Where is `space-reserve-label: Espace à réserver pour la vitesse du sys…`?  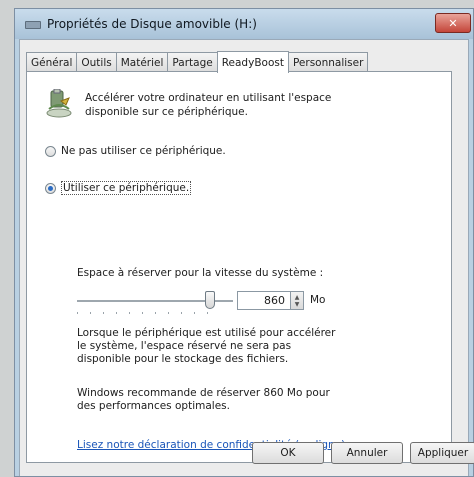
space-reserve-label: Espace à réserver pour la vitesse du sys… is located at coordinates (200, 273).